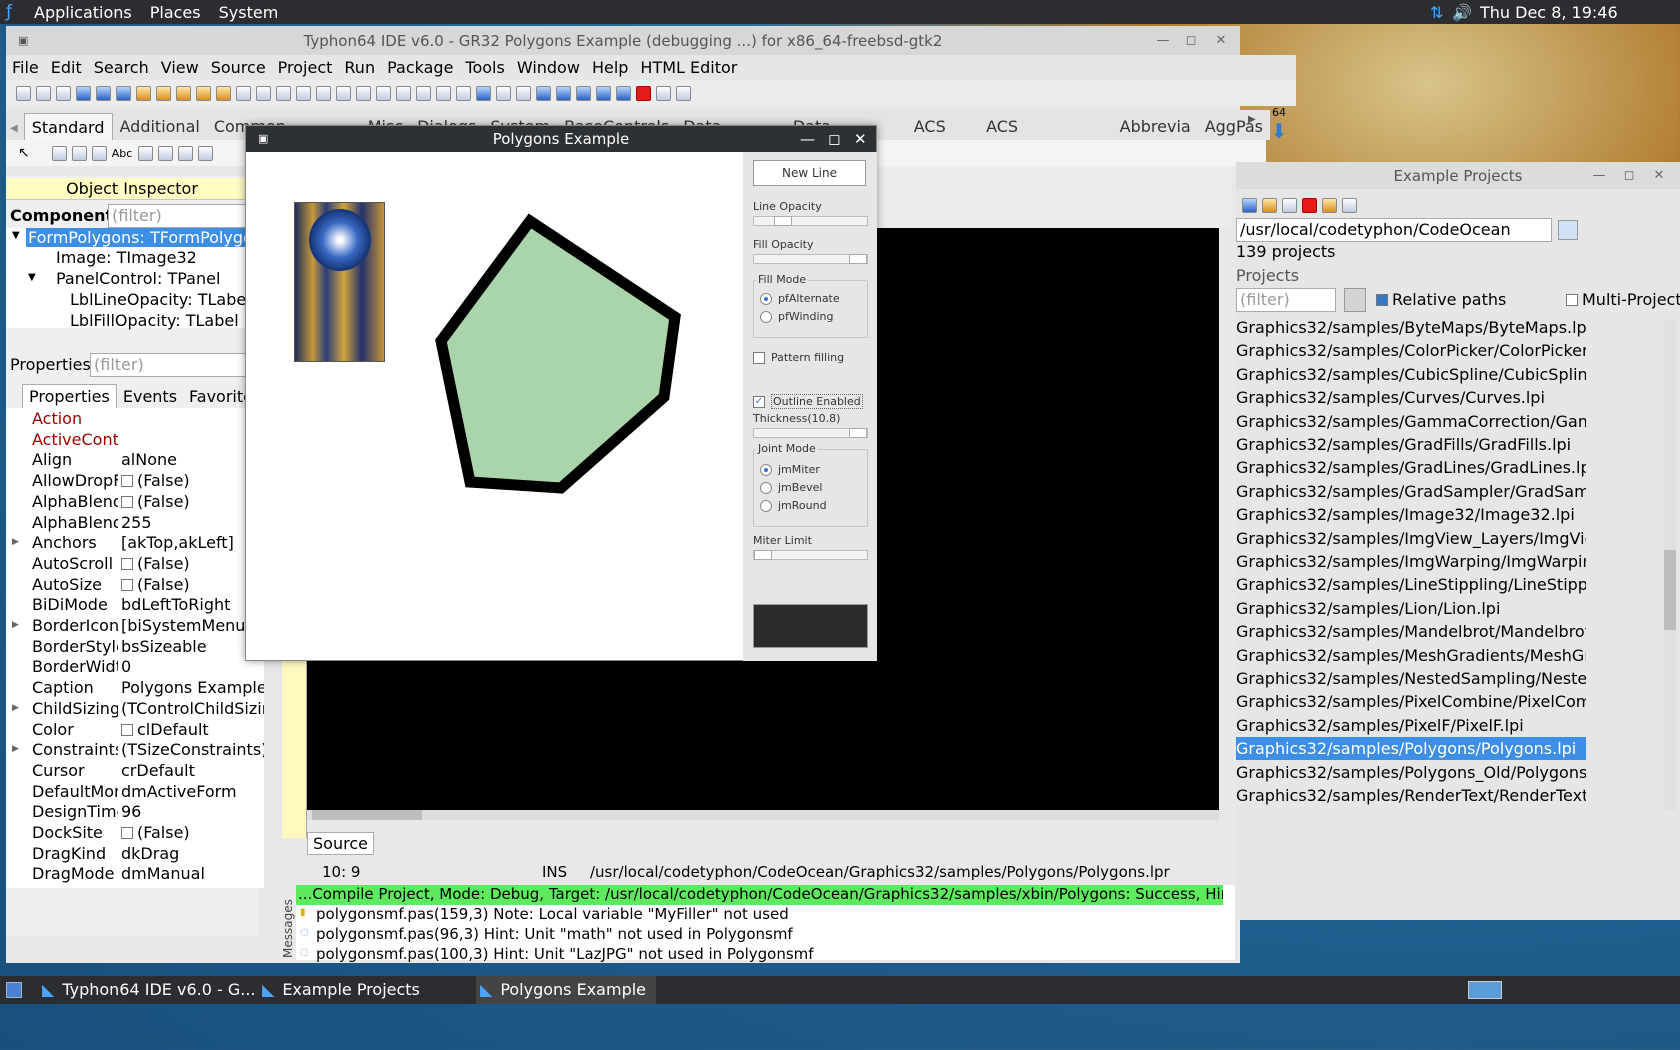 The image size is (1680, 1050). What do you see at coordinates (1046, 136) in the screenshot?
I see `tab-acs-processing: ACS Processing` at bounding box center [1046, 136].